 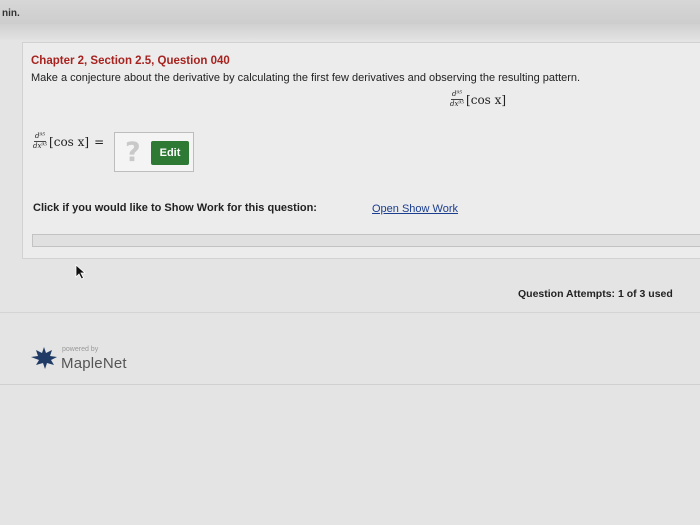 I want to click on answer-expression: d⁹⁵ dx⁹⁵ [cos x] =, so click(x=68, y=141).